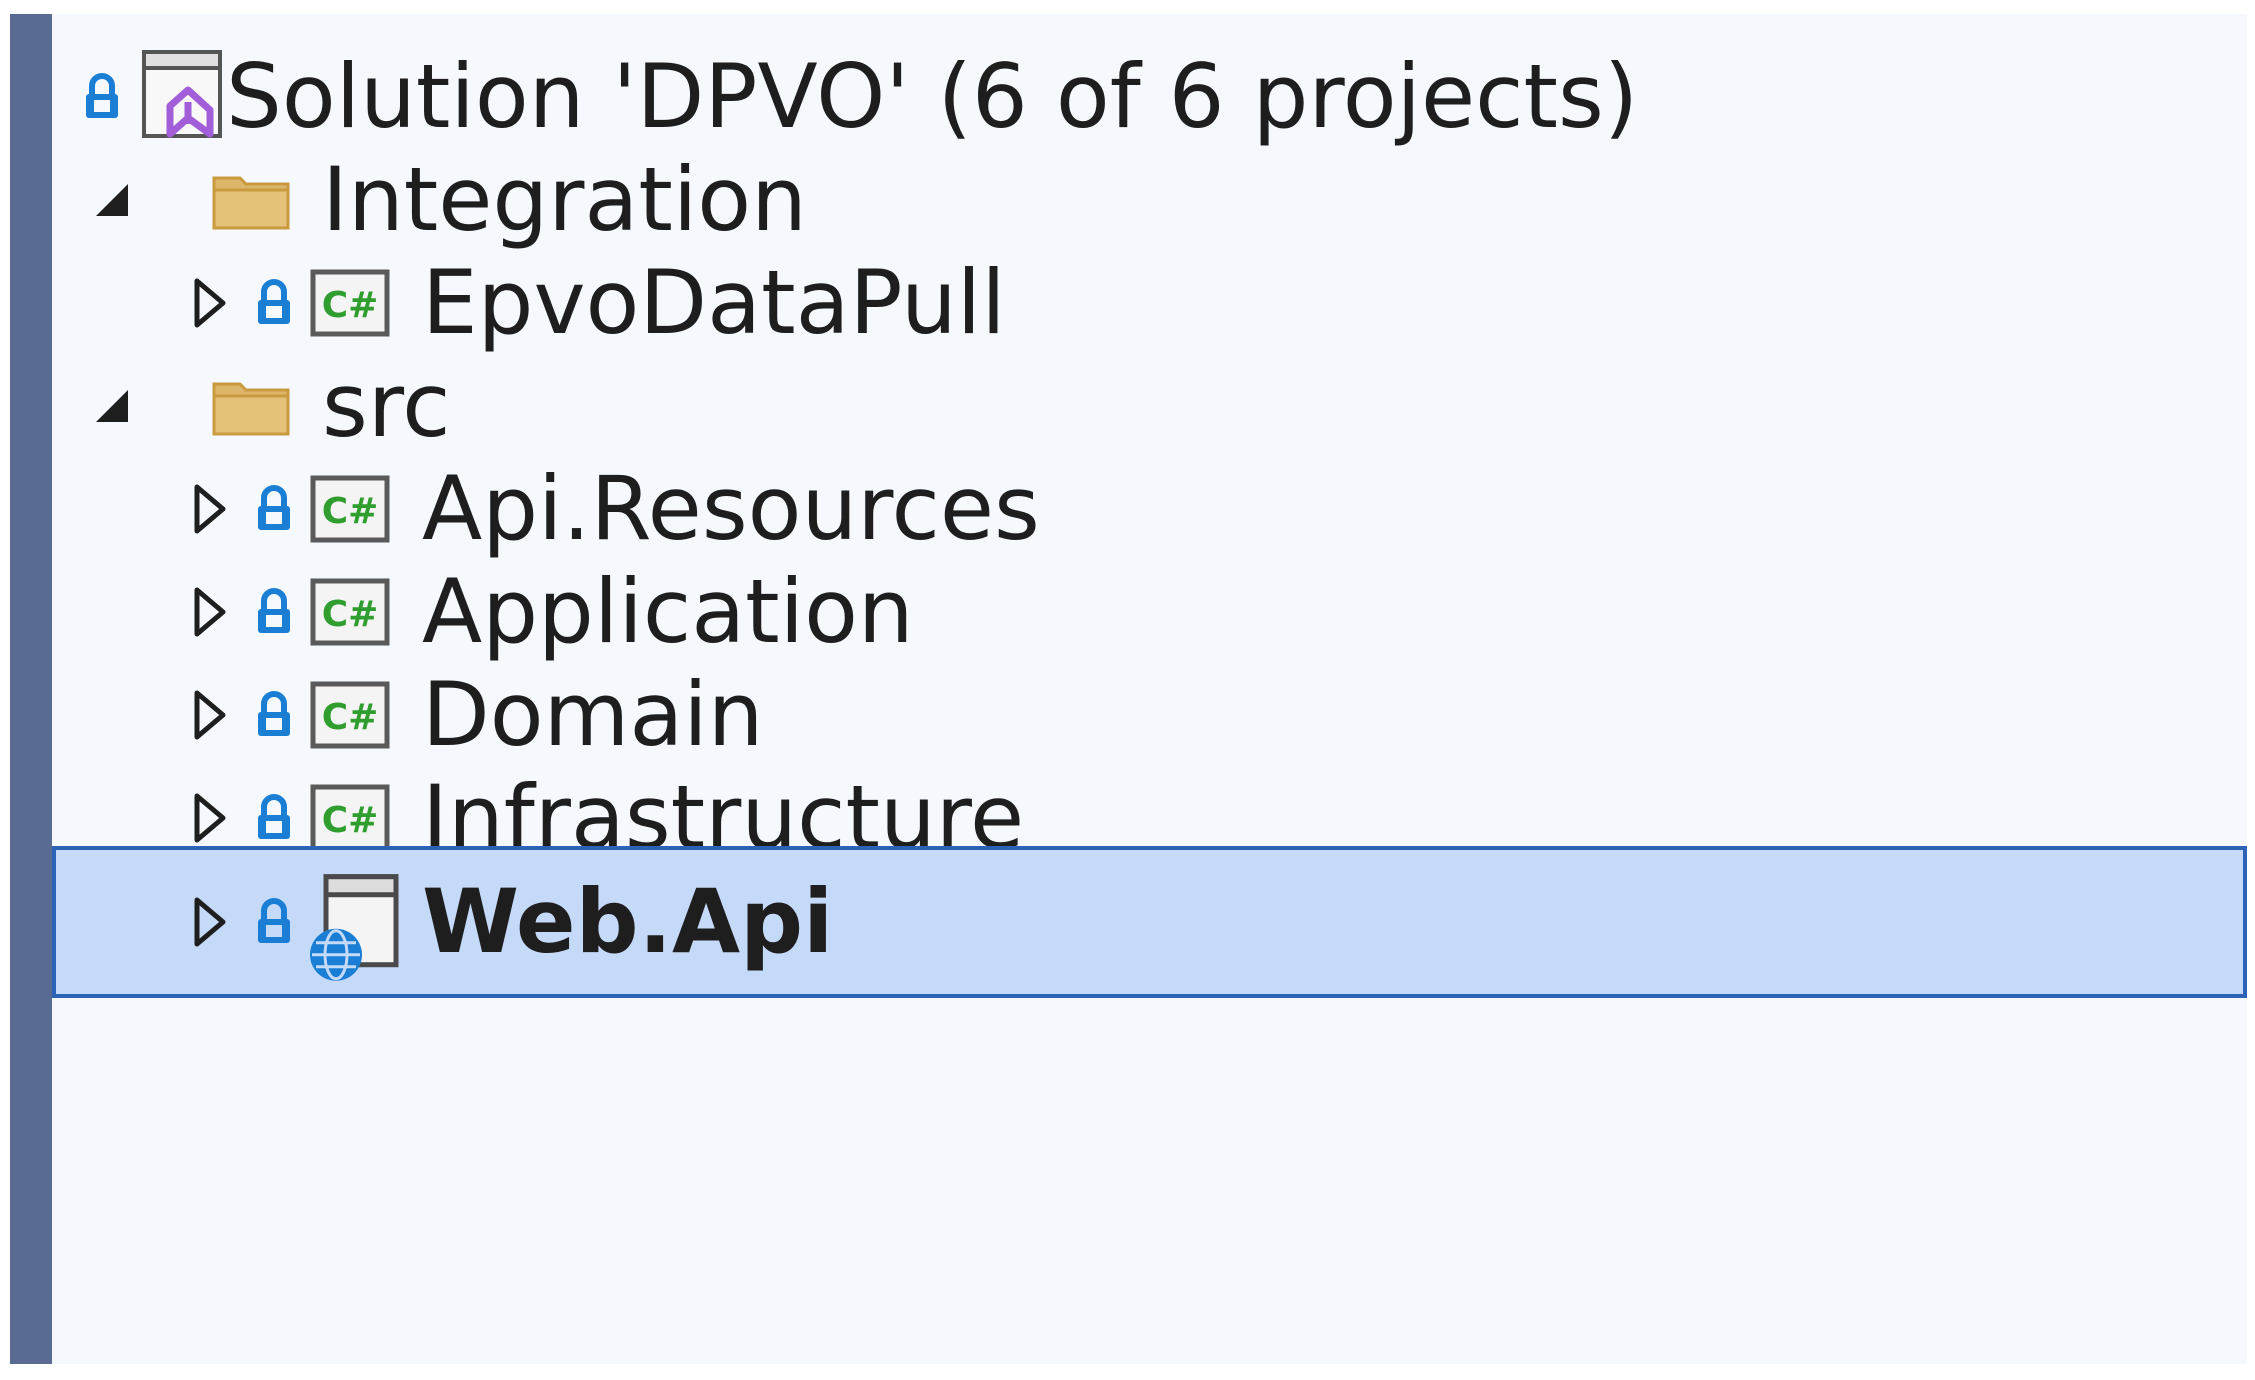 This screenshot has width=2255, height=1380. I want to click on tree-row-web-api: Web.Api, so click(1149, 922).